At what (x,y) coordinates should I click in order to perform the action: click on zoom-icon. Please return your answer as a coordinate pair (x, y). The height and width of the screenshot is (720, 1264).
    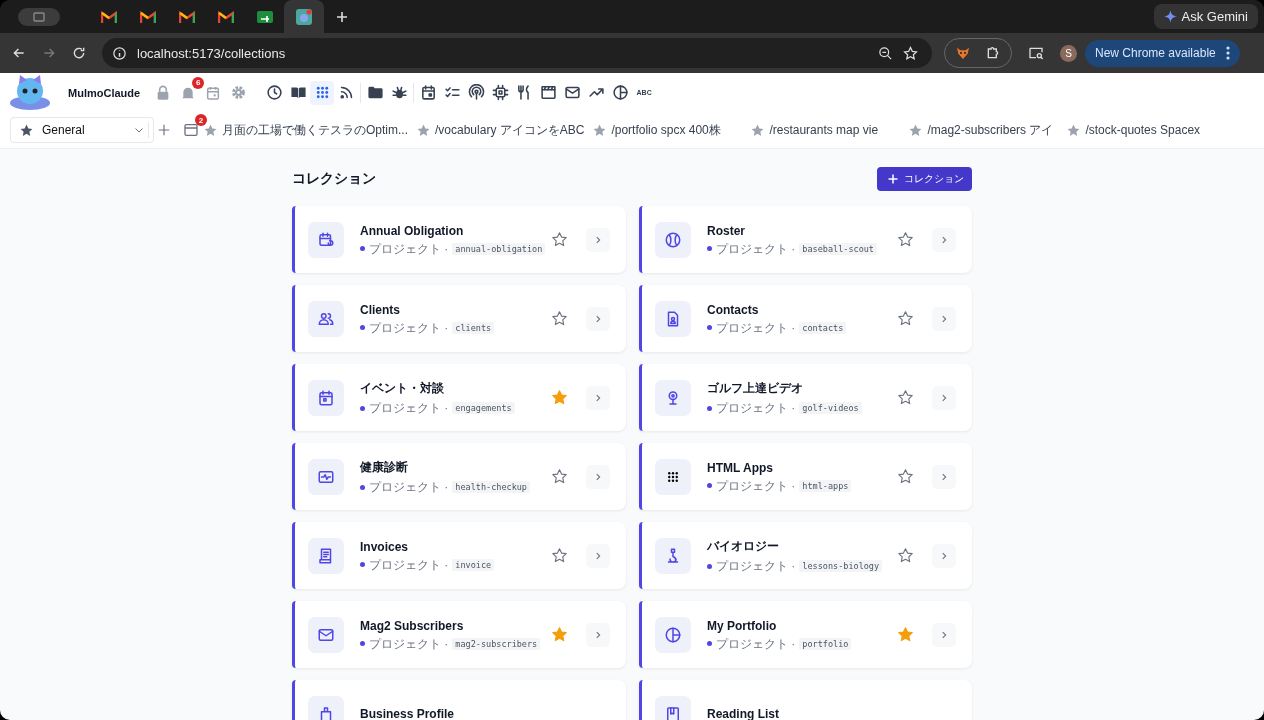
    Looking at the image, I should click on (885, 53).